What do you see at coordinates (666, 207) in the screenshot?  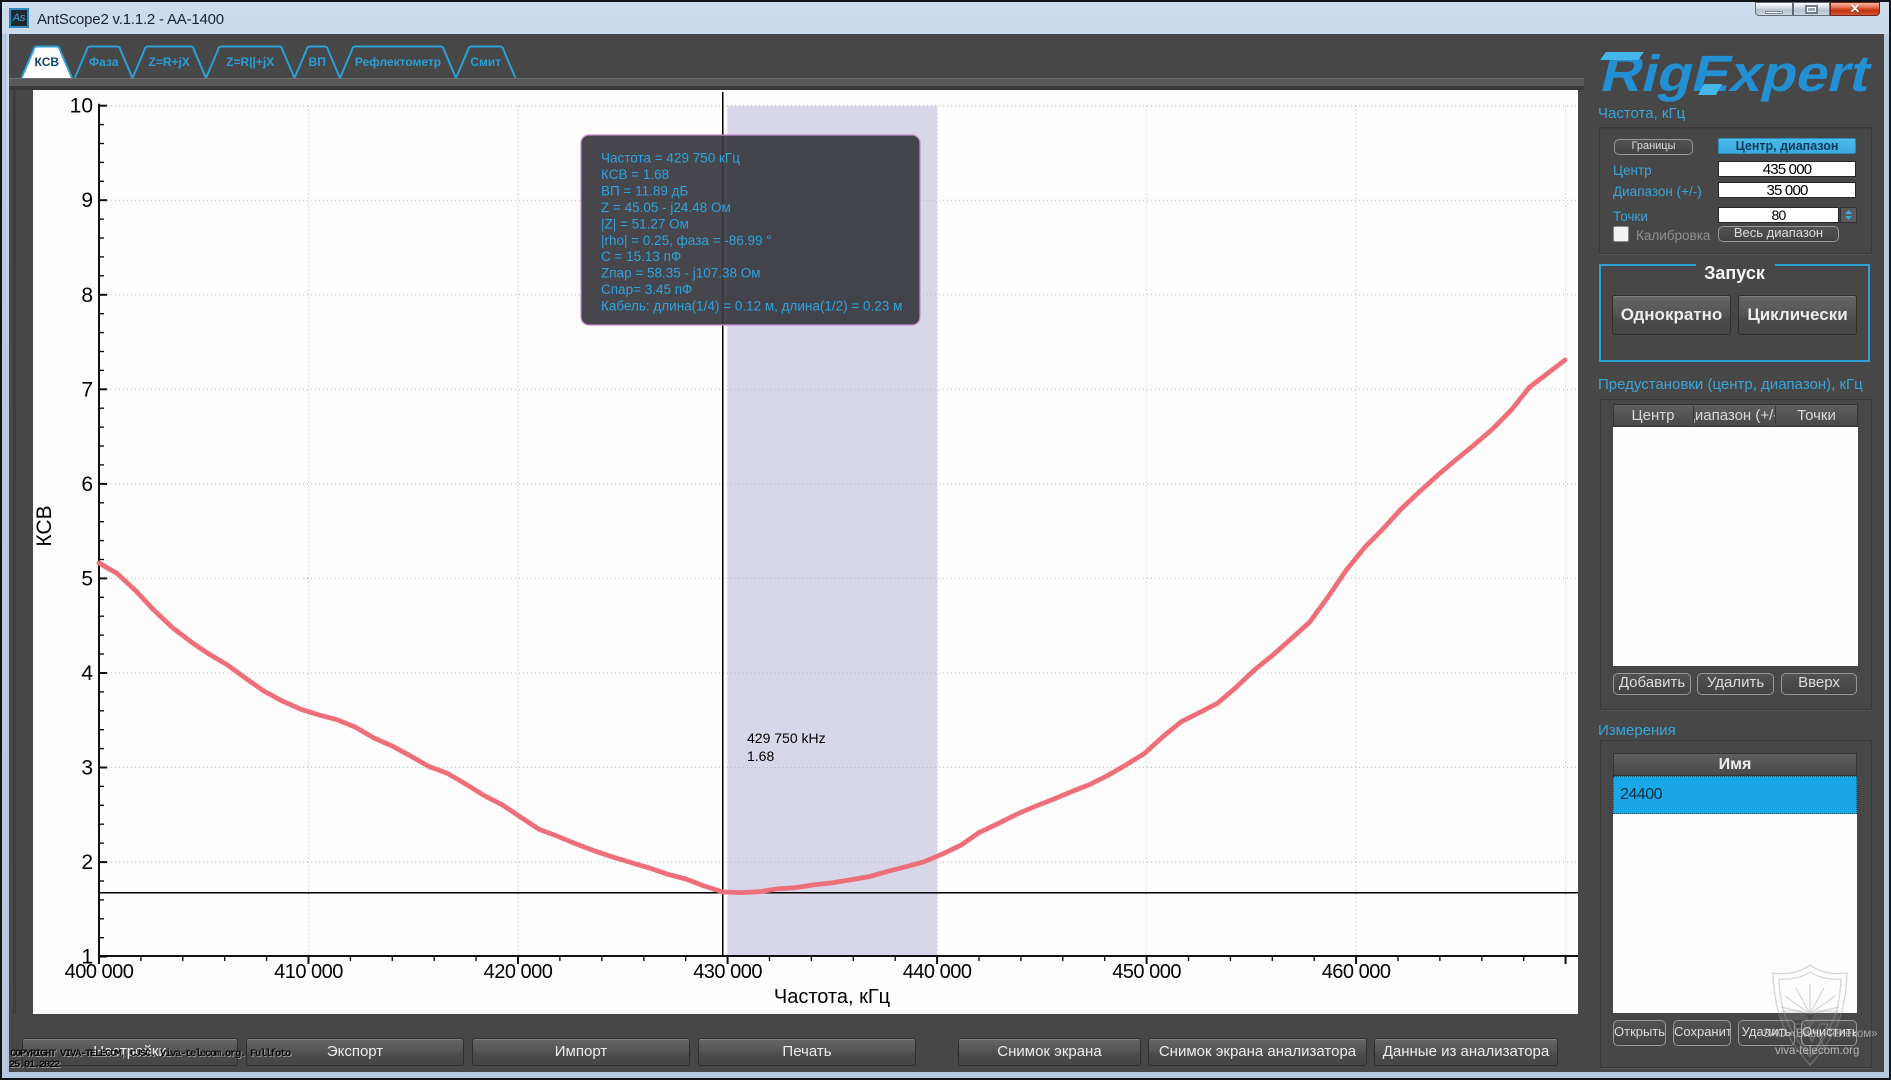 I see `svg-text: Z = 45.05 - j24.48 Ом` at bounding box center [666, 207].